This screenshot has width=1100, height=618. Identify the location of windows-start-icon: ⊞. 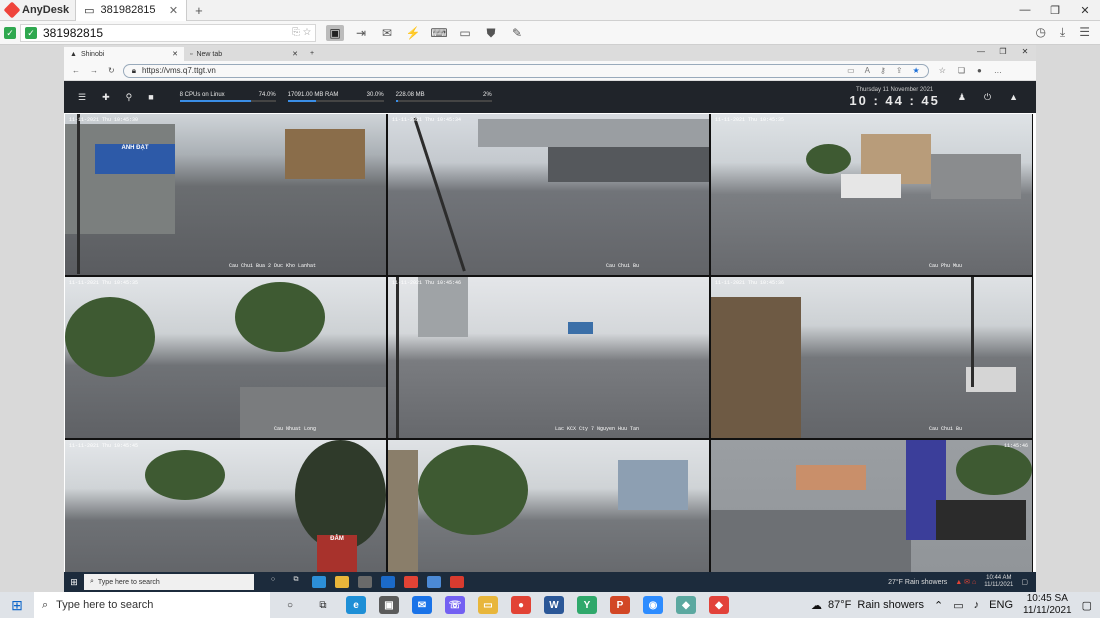
(17, 605).